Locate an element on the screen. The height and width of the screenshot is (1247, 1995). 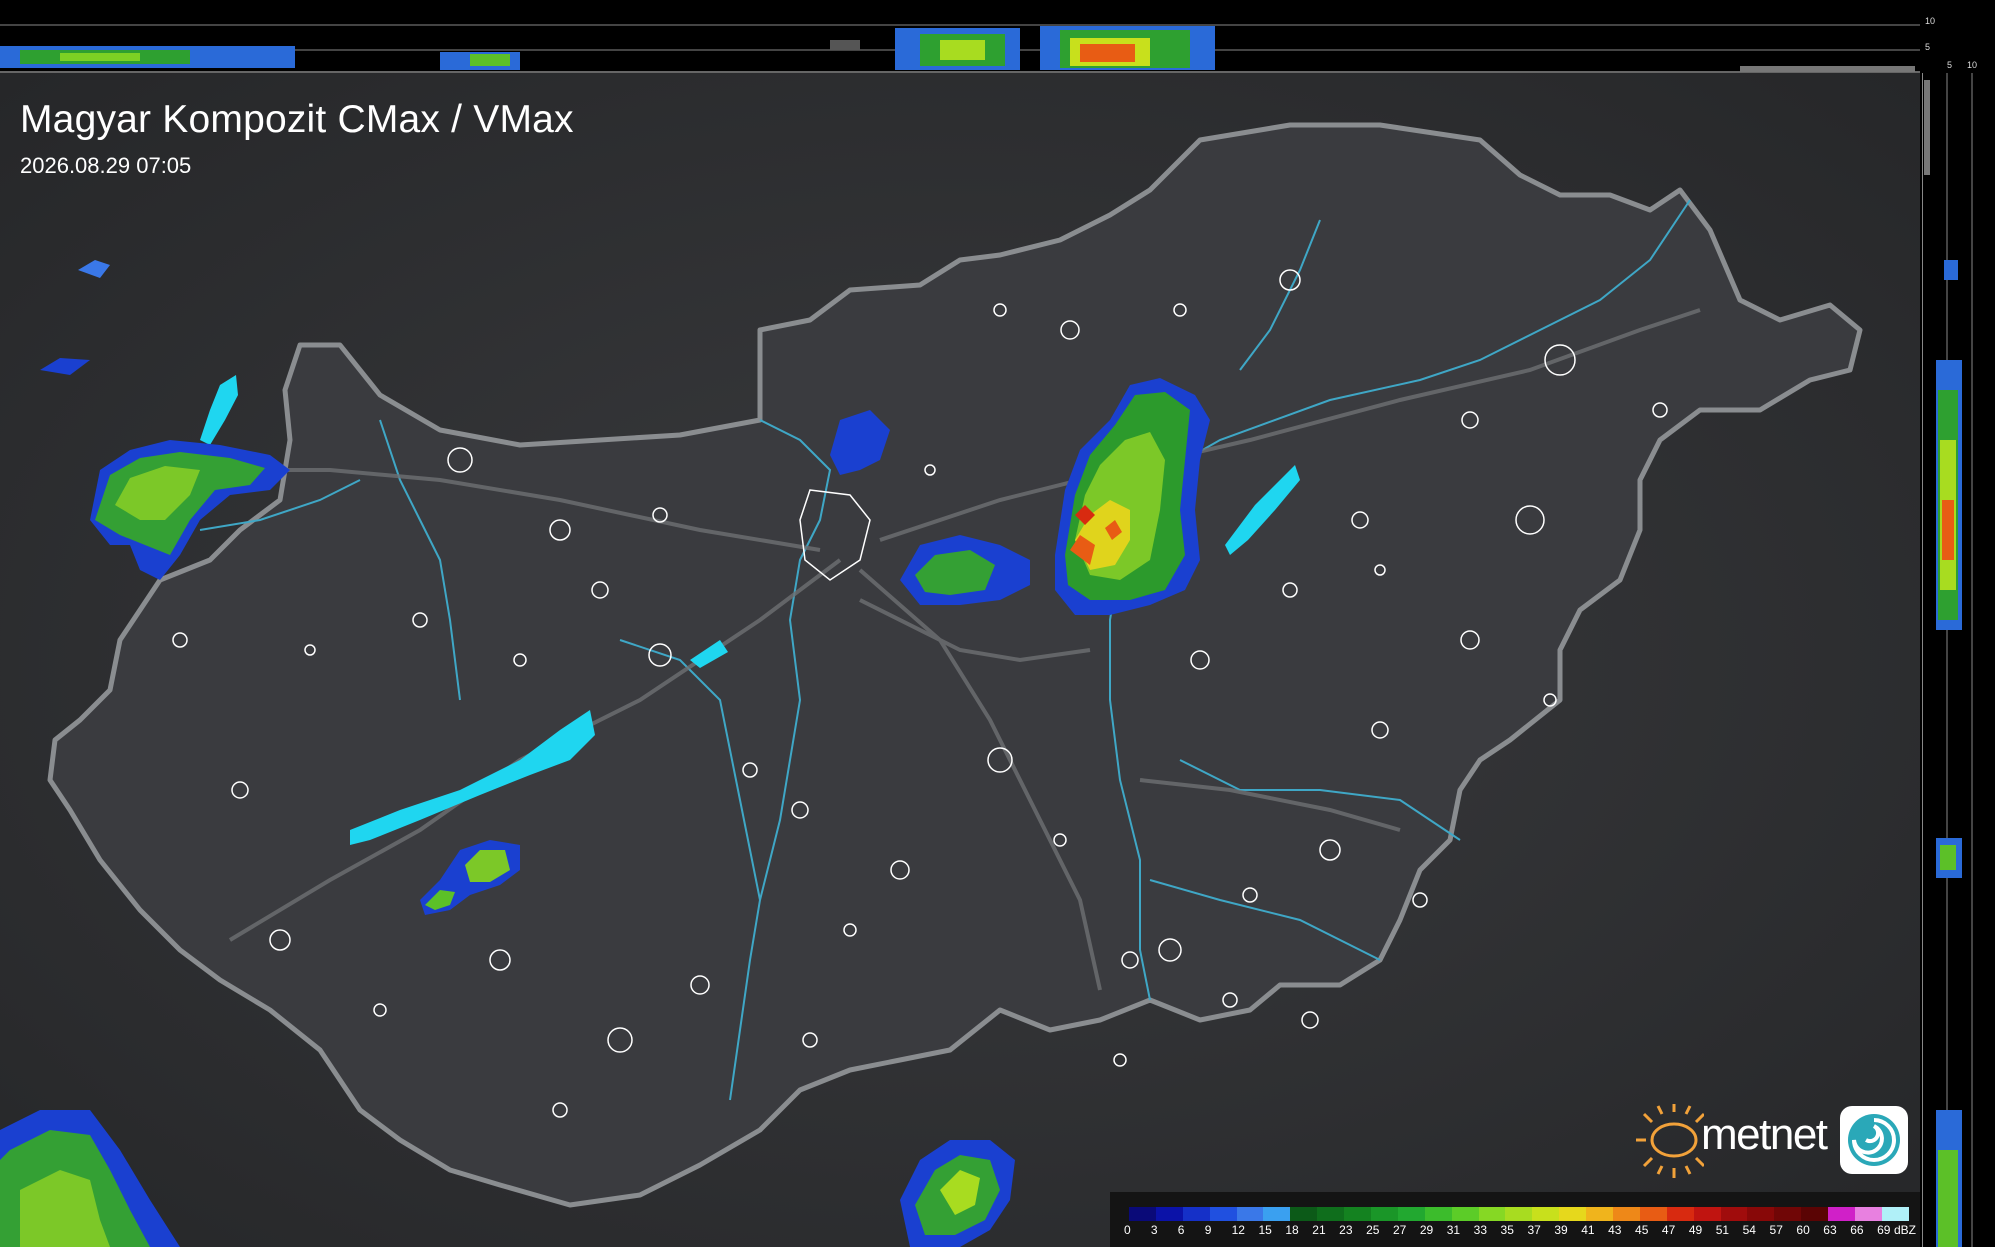
vmax-top-strip: 10 is located at coordinates (967, 36).